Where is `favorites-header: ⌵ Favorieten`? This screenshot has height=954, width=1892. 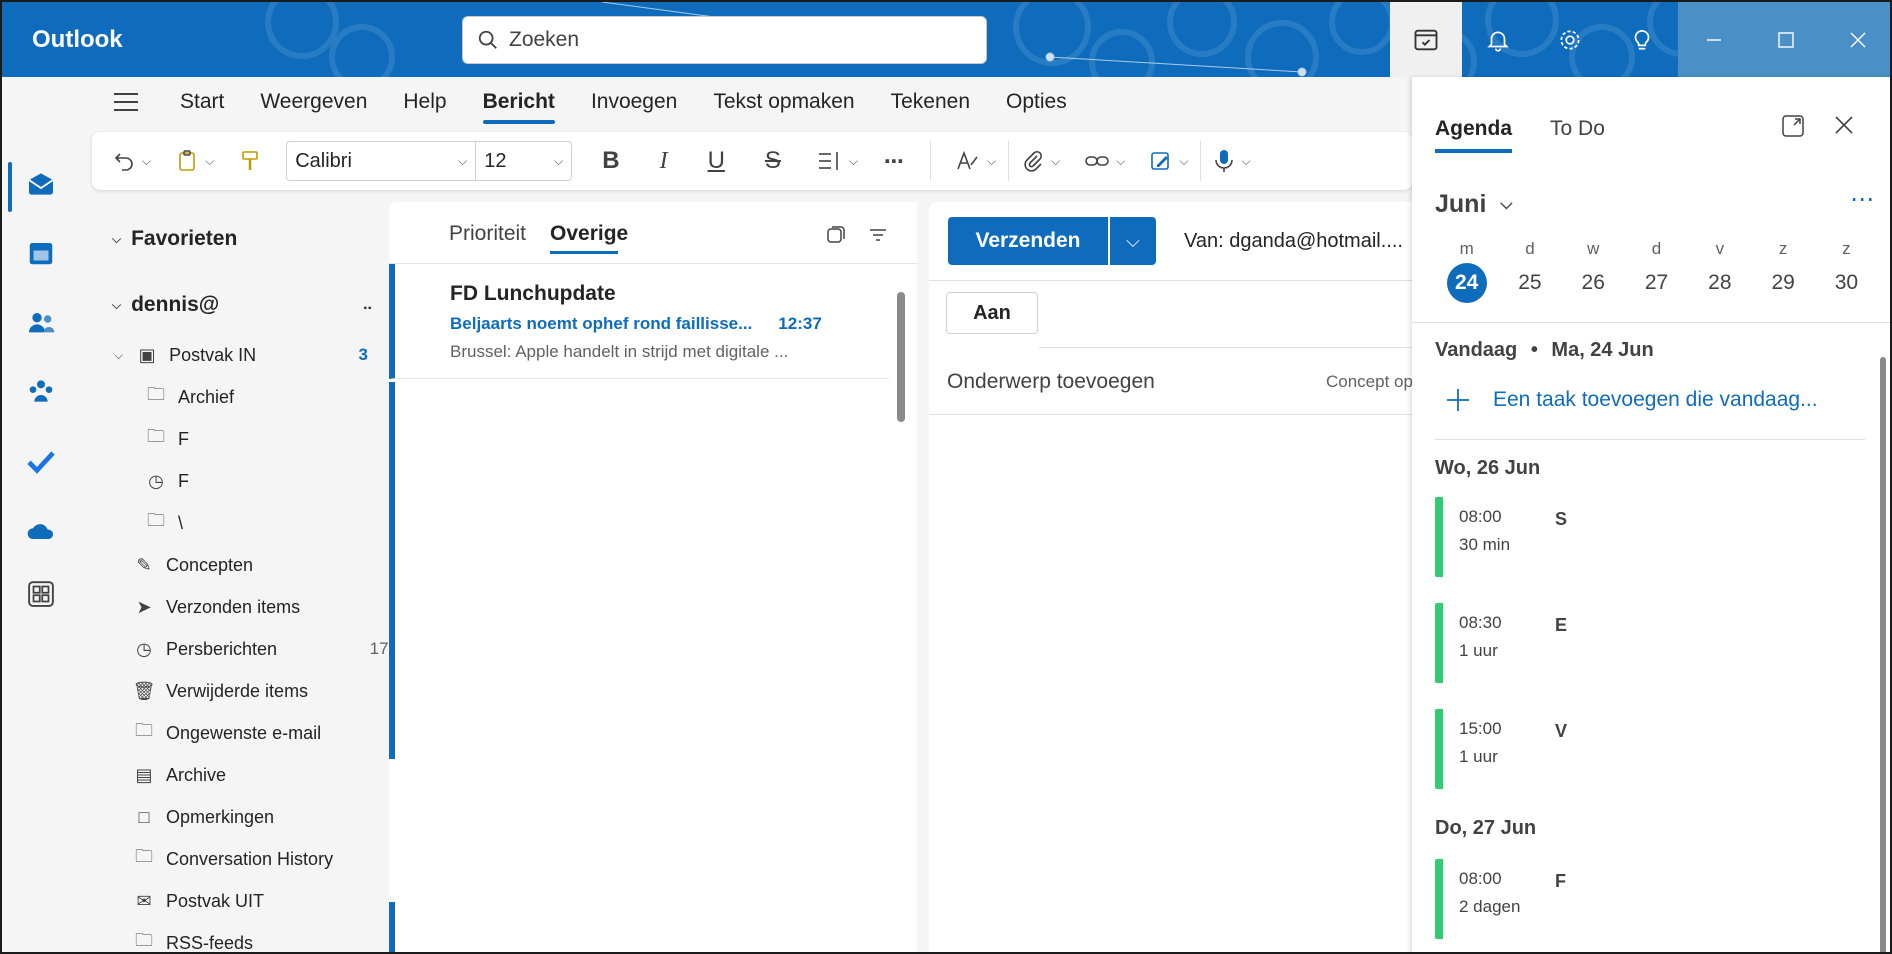 favorites-header: ⌵ Favorieten is located at coordinates (171, 239).